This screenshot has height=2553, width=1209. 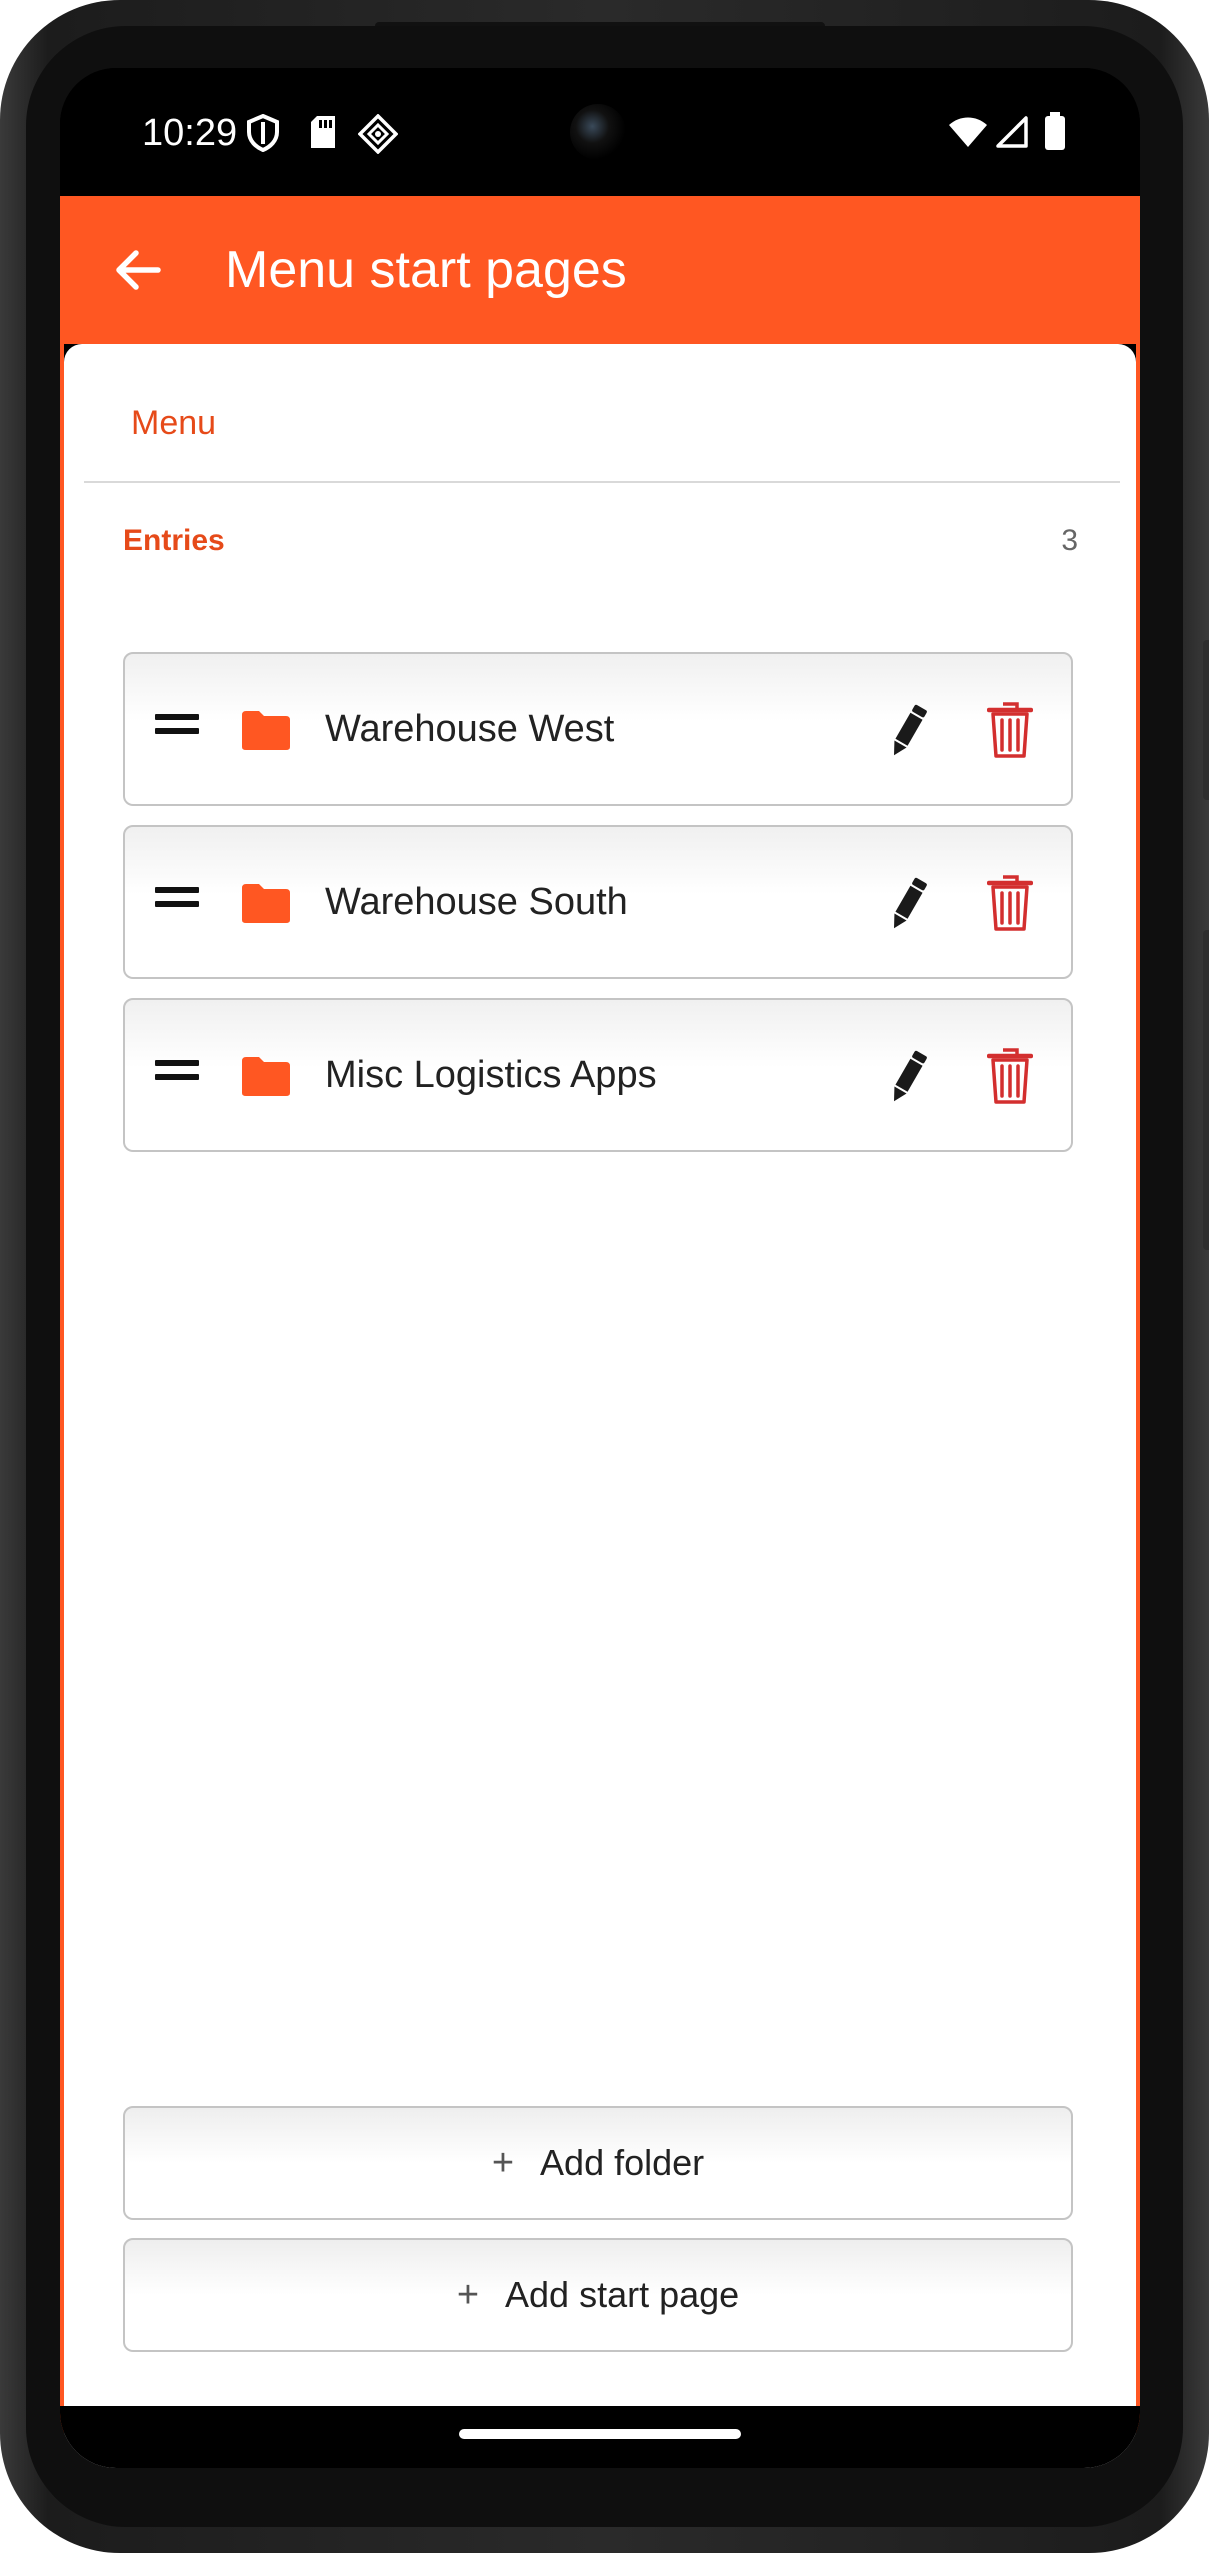 What do you see at coordinates (476, 902) in the screenshot?
I see `entry-label: Warehouse South` at bounding box center [476, 902].